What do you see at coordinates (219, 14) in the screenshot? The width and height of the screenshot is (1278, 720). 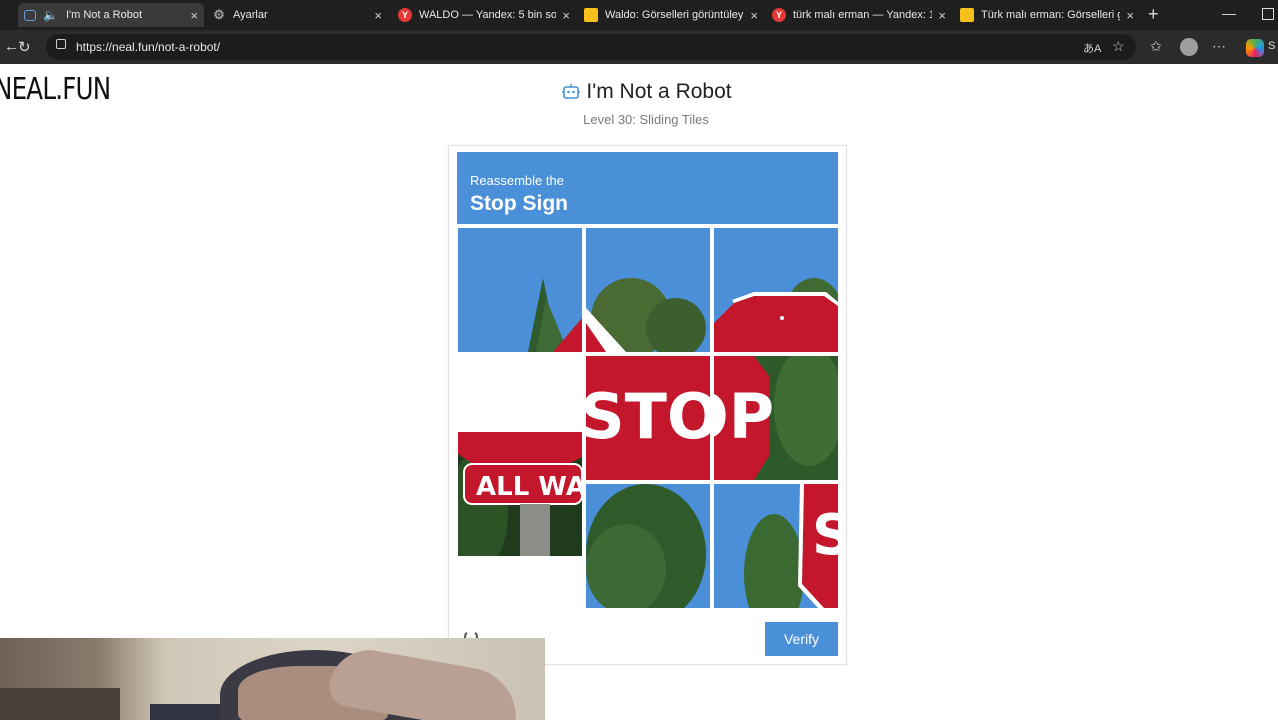 I see `gear-icon: ⚙` at bounding box center [219, 14].